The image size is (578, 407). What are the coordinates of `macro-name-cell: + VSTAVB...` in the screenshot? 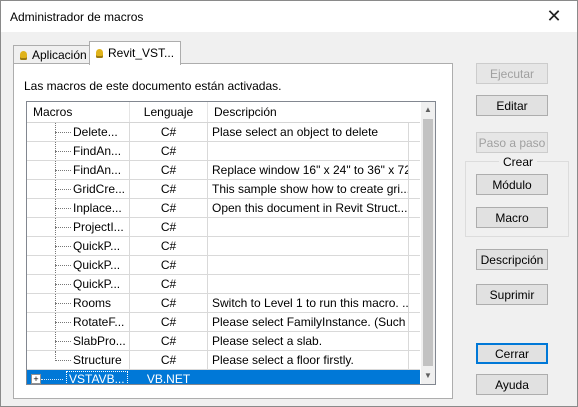 It's located at (78, 377).